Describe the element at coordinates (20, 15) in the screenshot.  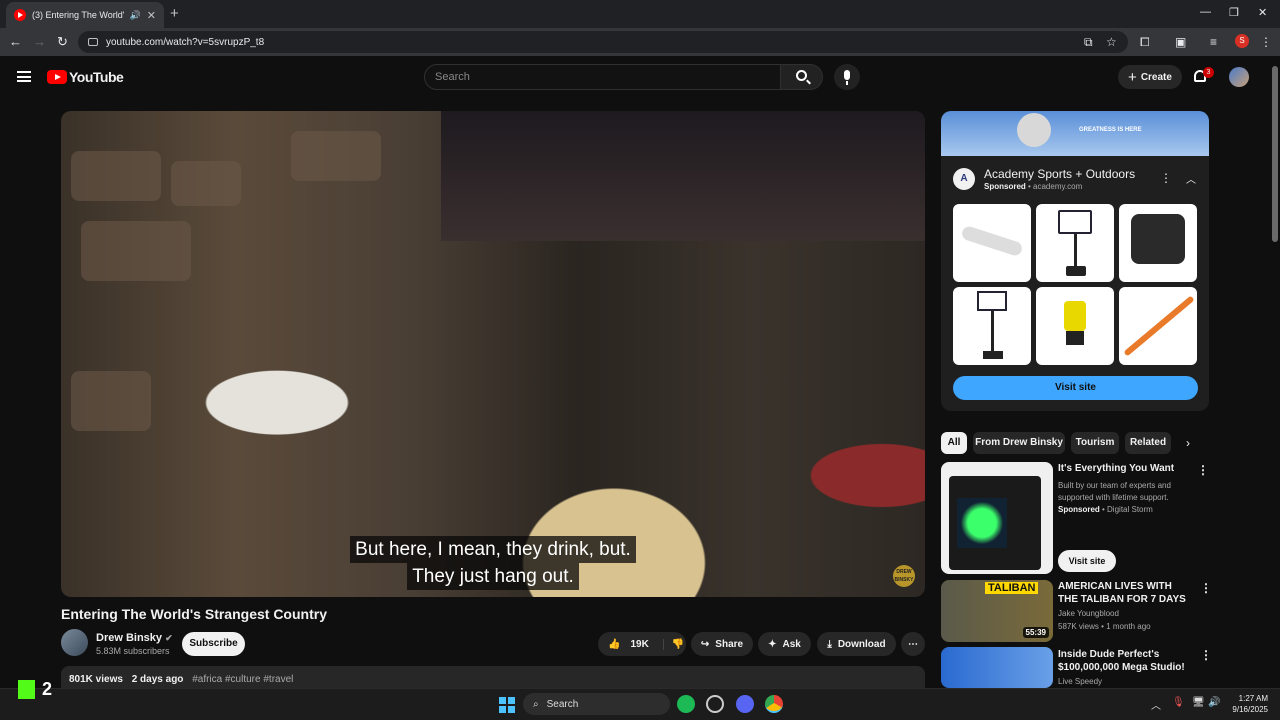
I see `youtube-favicon-icon` at that location.